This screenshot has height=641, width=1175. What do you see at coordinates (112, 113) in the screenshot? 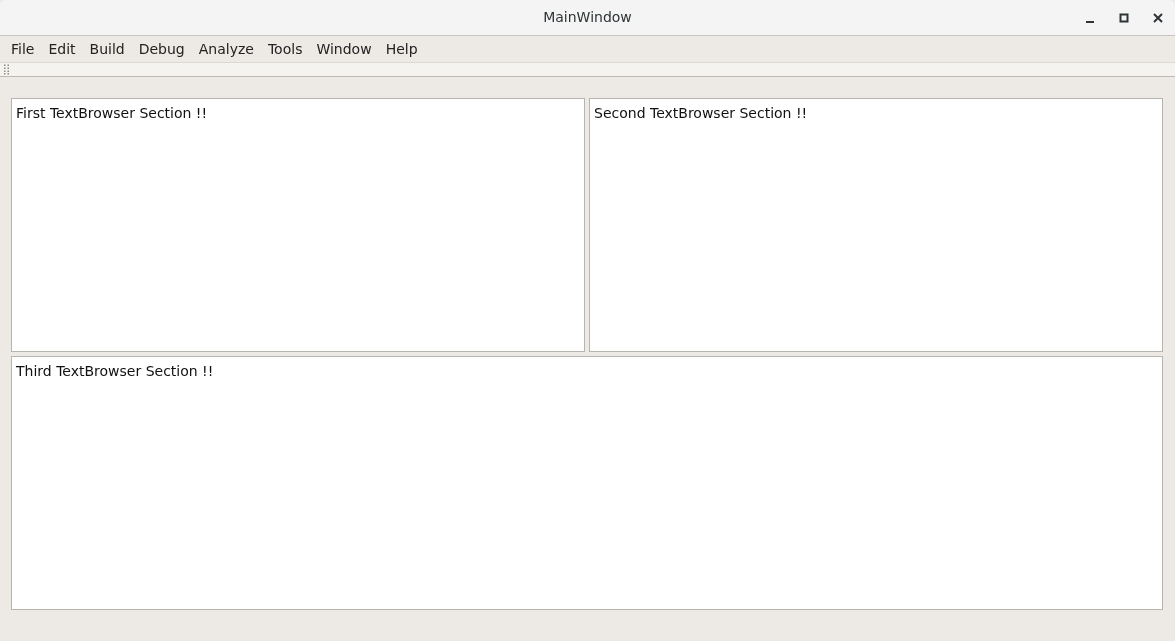
I see `browser-text: First TextBrowser Section !!` at bounding box center [112, 113].